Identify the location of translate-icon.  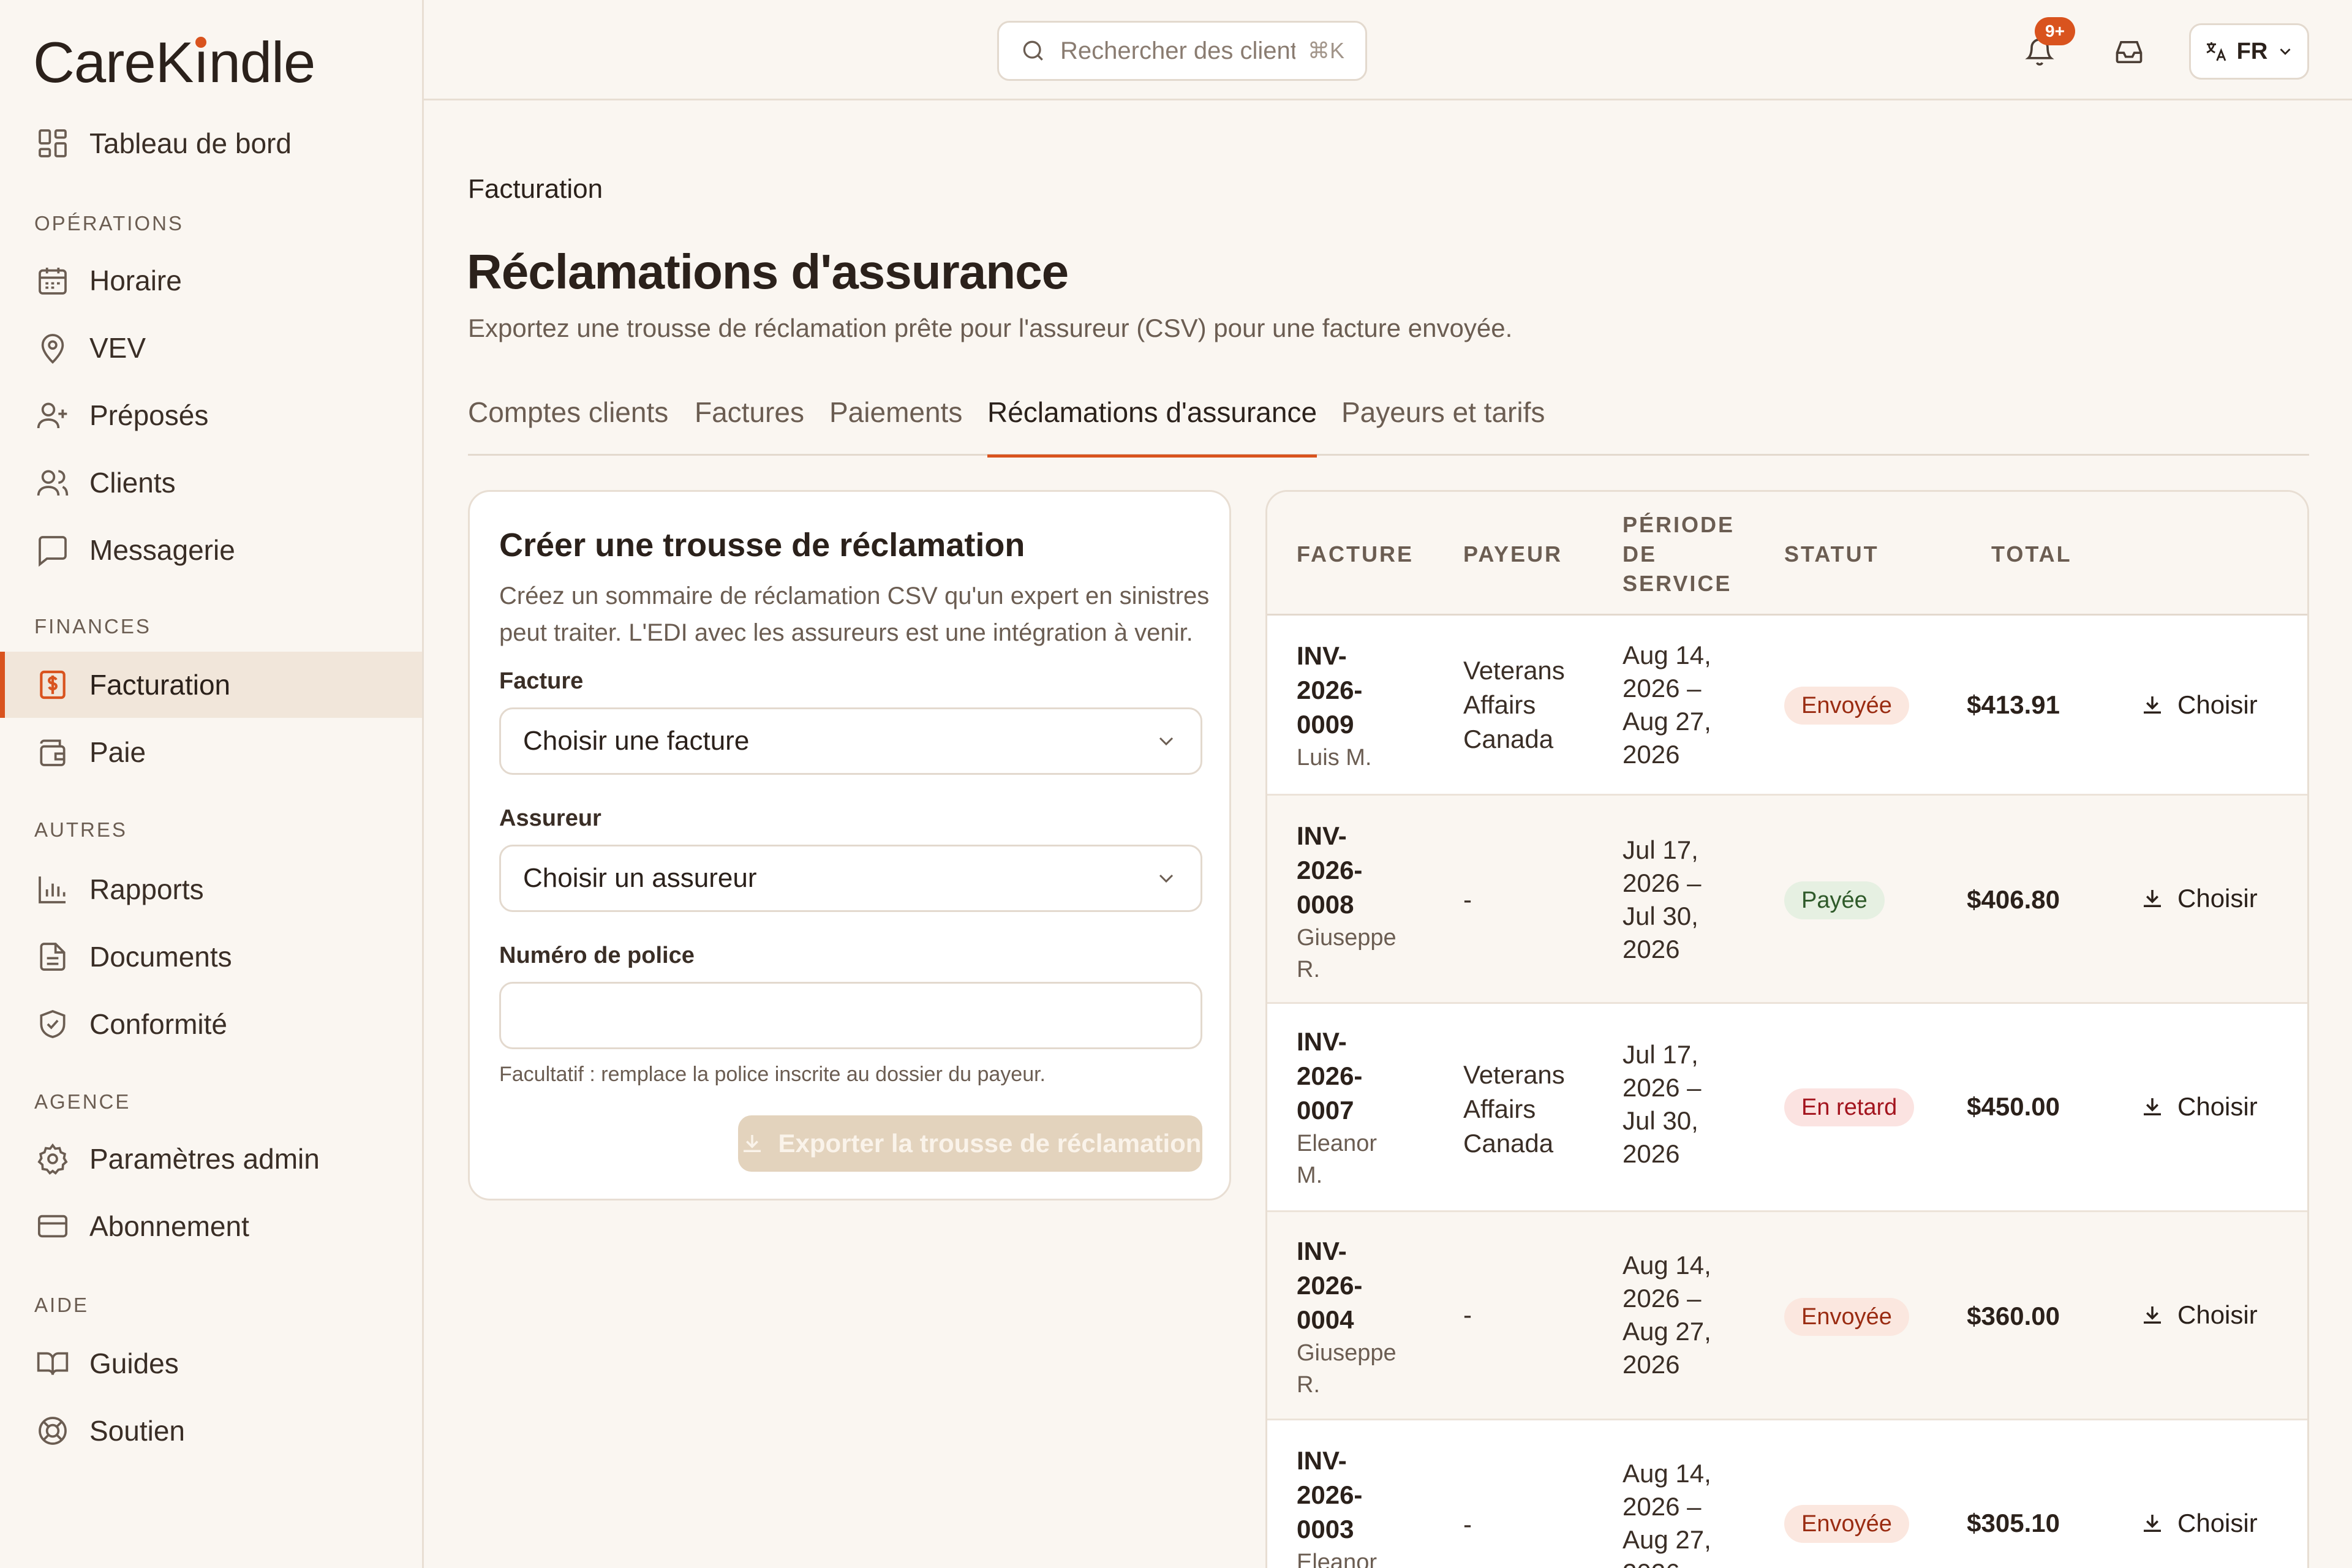
(2216, 51).